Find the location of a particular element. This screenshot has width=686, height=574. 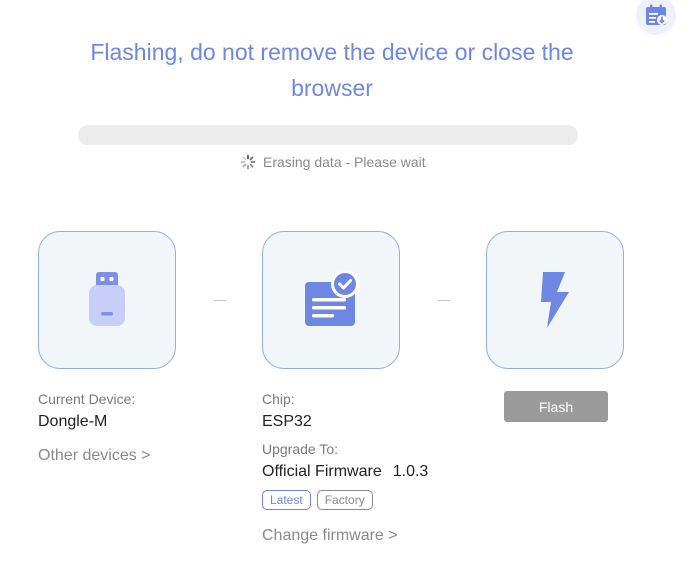

tag-latest: Latest is located at coordinates (286, 500).